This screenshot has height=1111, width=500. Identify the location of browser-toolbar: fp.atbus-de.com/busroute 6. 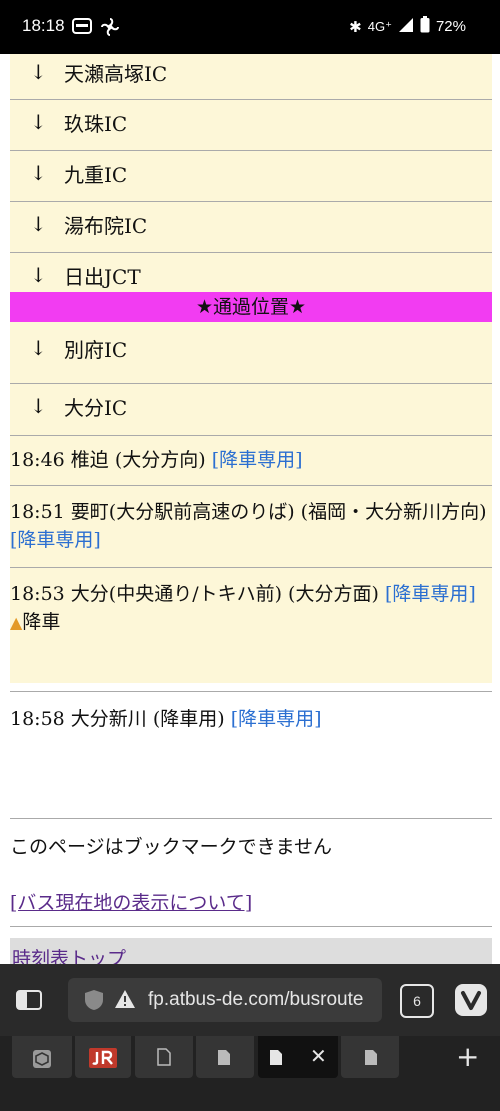
(250, 1000).